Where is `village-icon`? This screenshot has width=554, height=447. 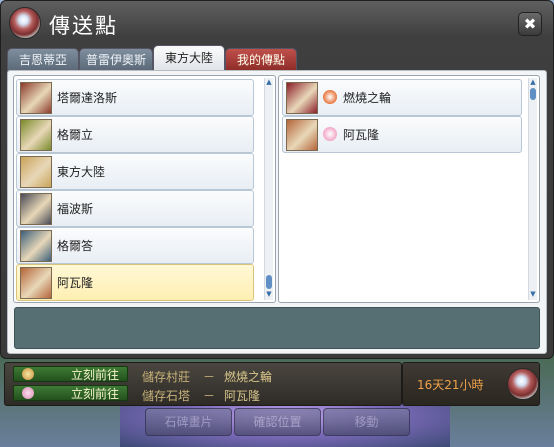 village-icon is located at coordinates (28, 374).